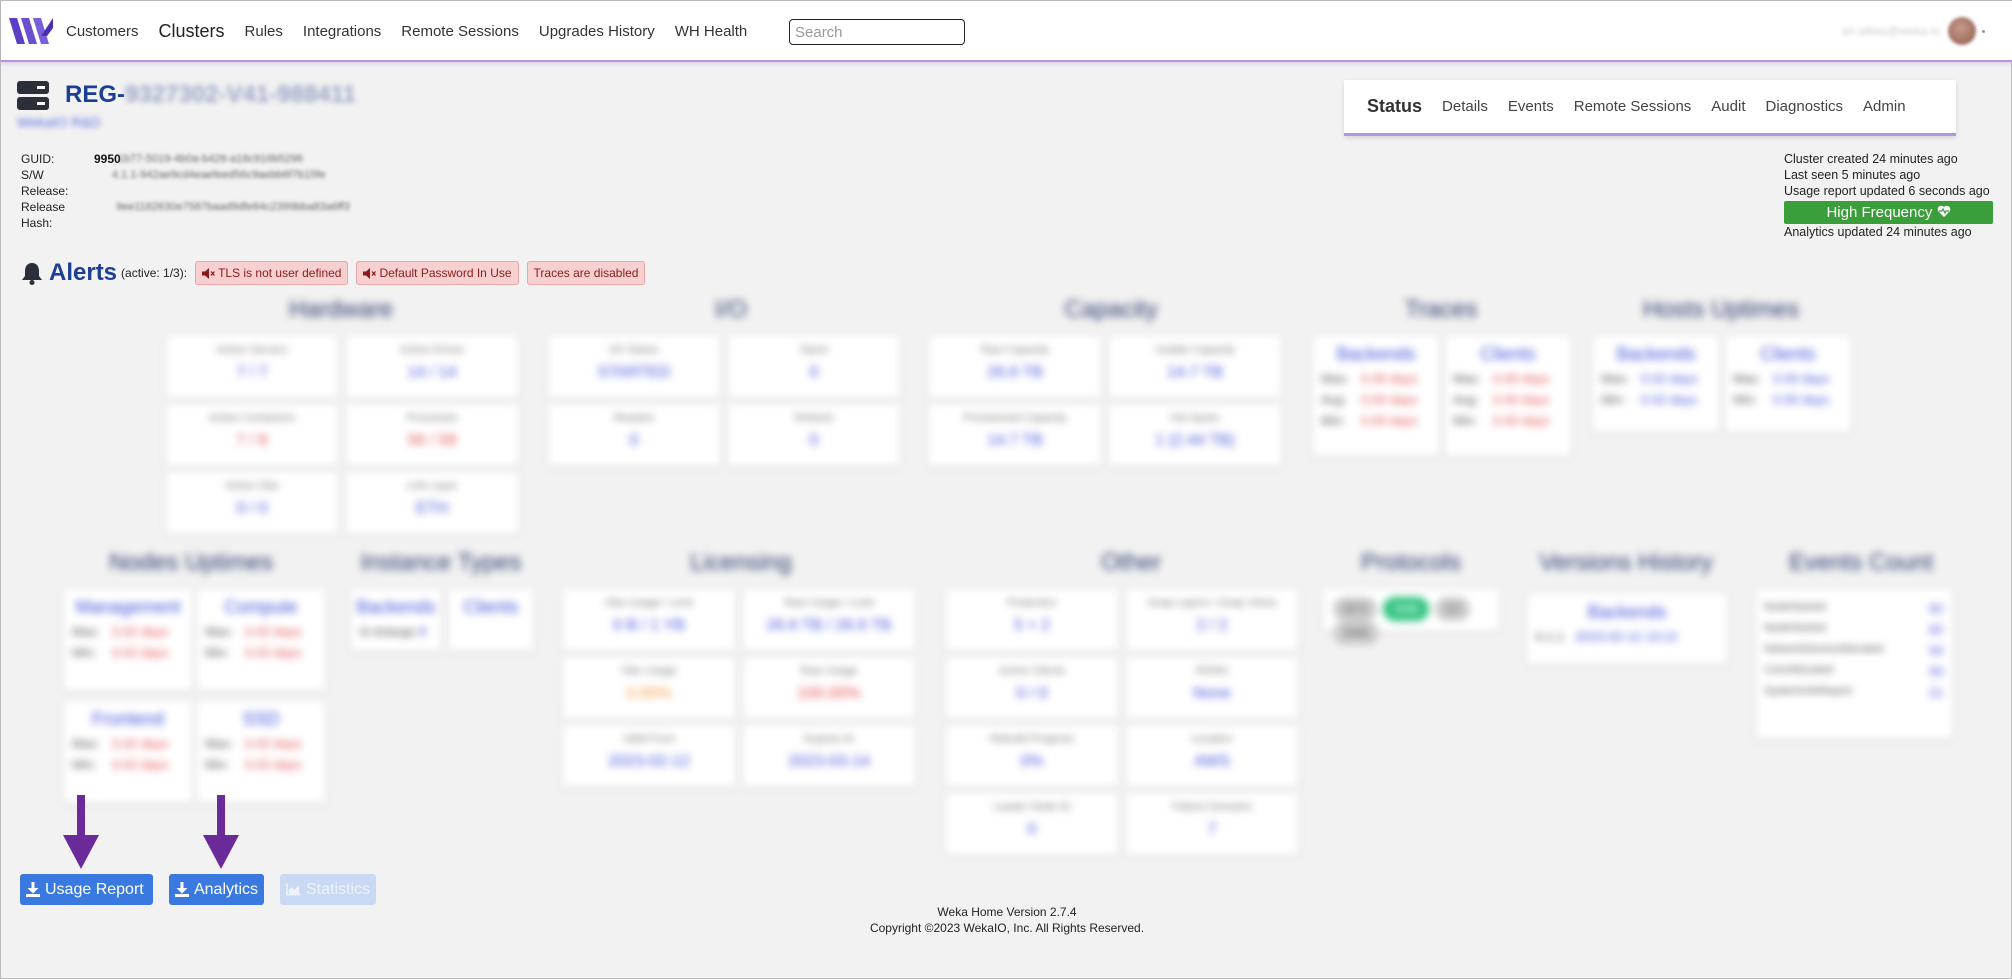 This screenshot has width=2012, height=979. Describe the element at coordinates (84, 764) in the screenshot. I see `row-key: Min:` at that location.